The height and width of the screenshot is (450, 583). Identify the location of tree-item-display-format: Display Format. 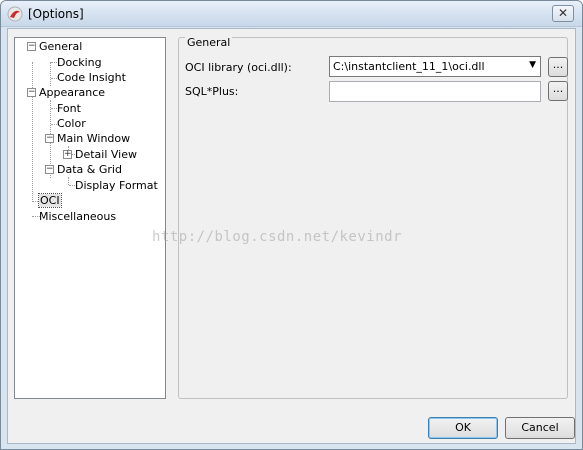
(116, 185).